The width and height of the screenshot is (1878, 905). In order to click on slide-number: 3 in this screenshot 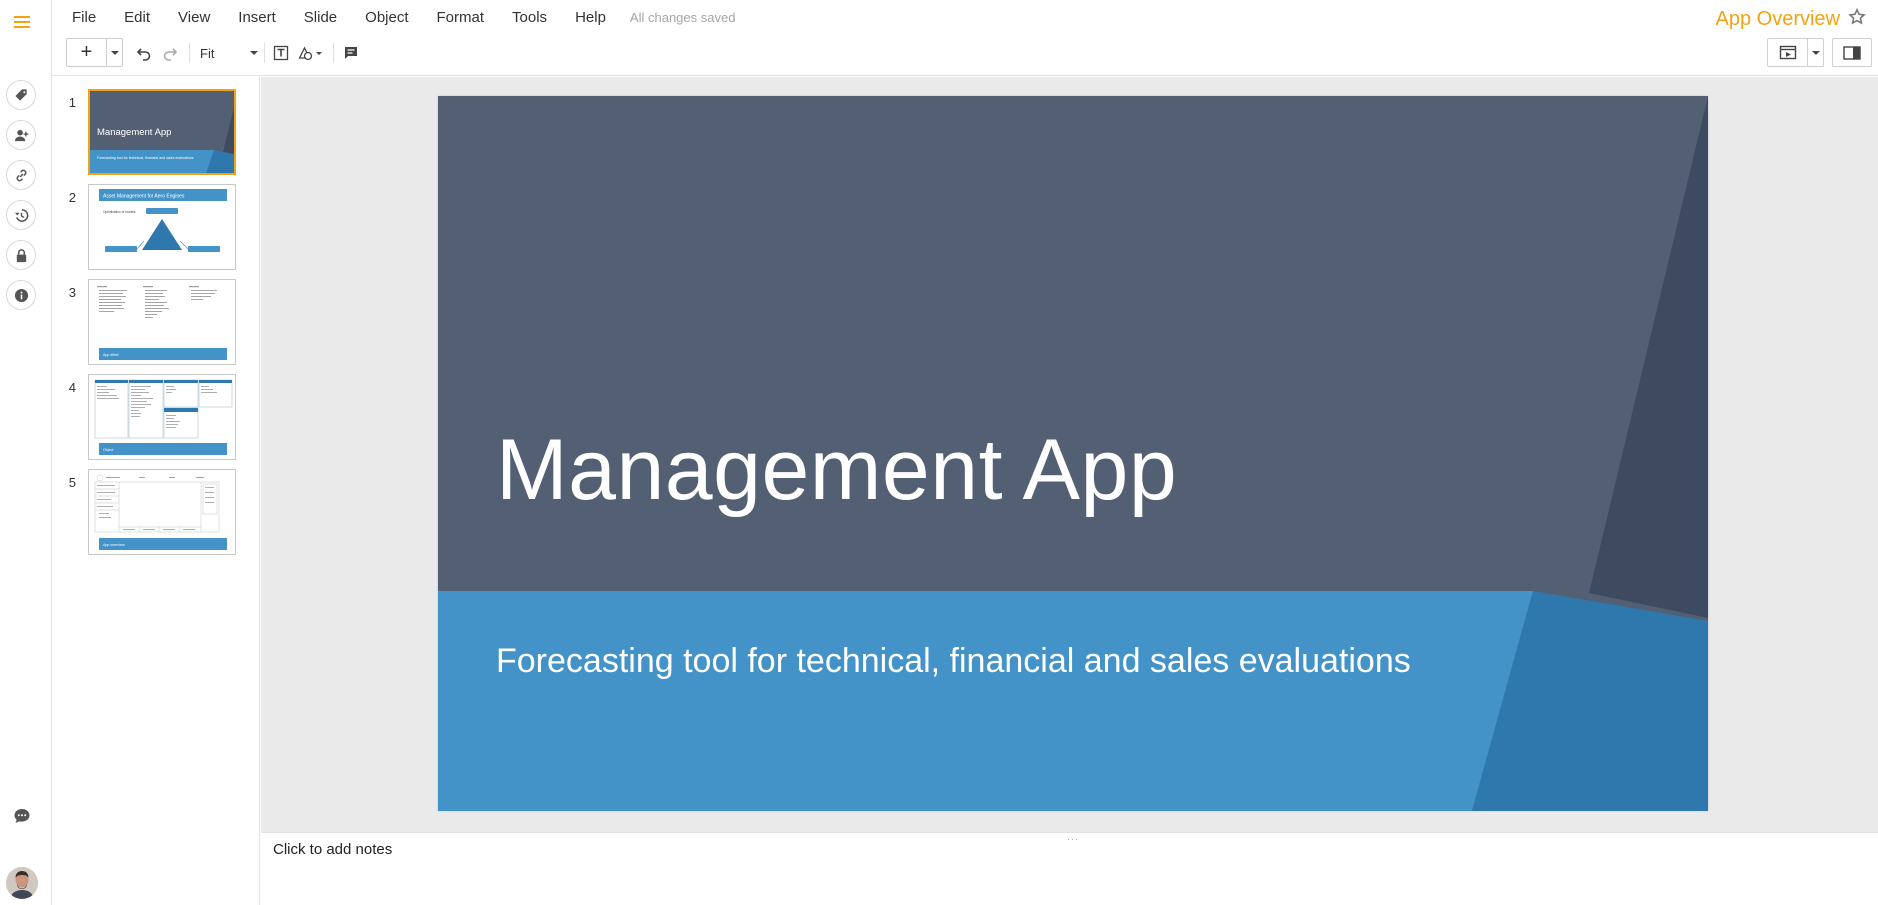, I will do `click(72, 292)`.